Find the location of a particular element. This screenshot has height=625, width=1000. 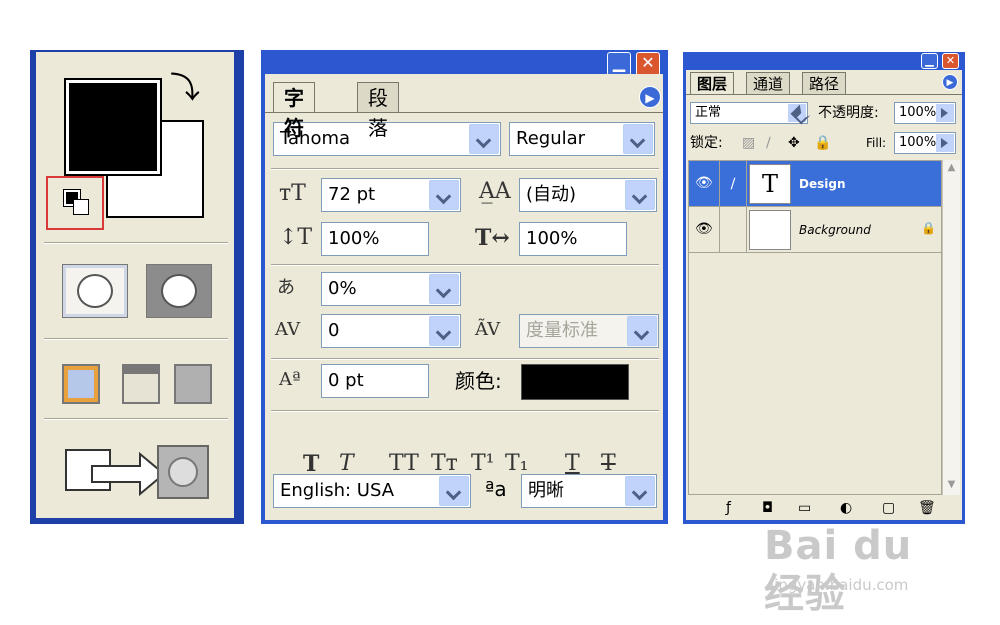

quick-mask-icon is located at coordinates (179, 291).